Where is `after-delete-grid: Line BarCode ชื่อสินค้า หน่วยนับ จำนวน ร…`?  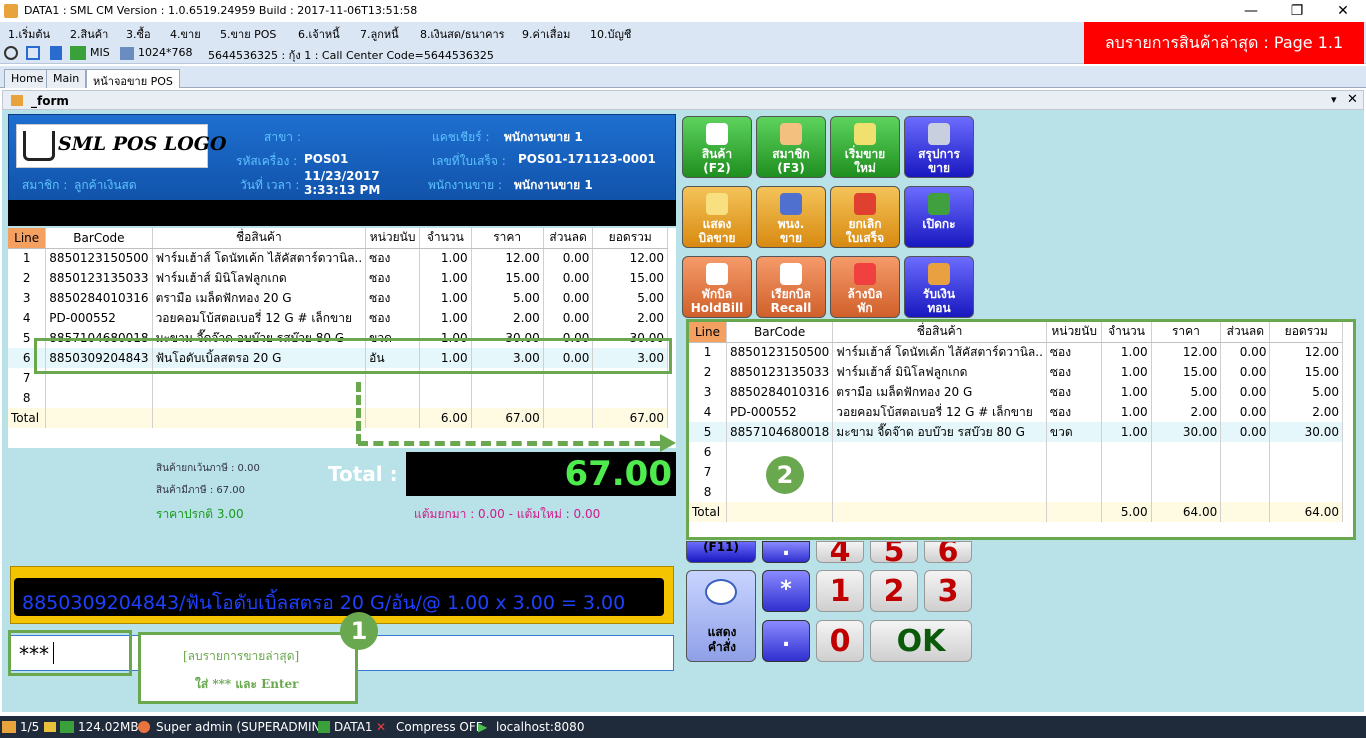 after-delete-grid: Line BarCode ชื่อสินค้า หน่วยนับ จำนวน ร… is located at coordinates (1021, 429).